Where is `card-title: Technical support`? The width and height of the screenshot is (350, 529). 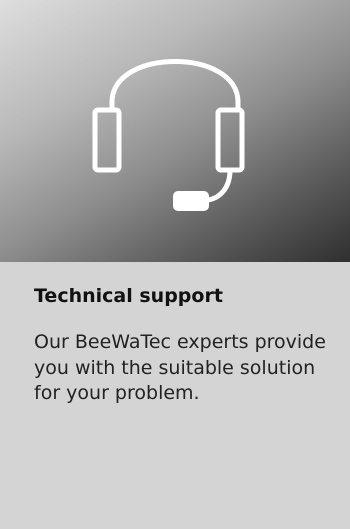
card-title: Technical support is located at coordinates (128, 296).